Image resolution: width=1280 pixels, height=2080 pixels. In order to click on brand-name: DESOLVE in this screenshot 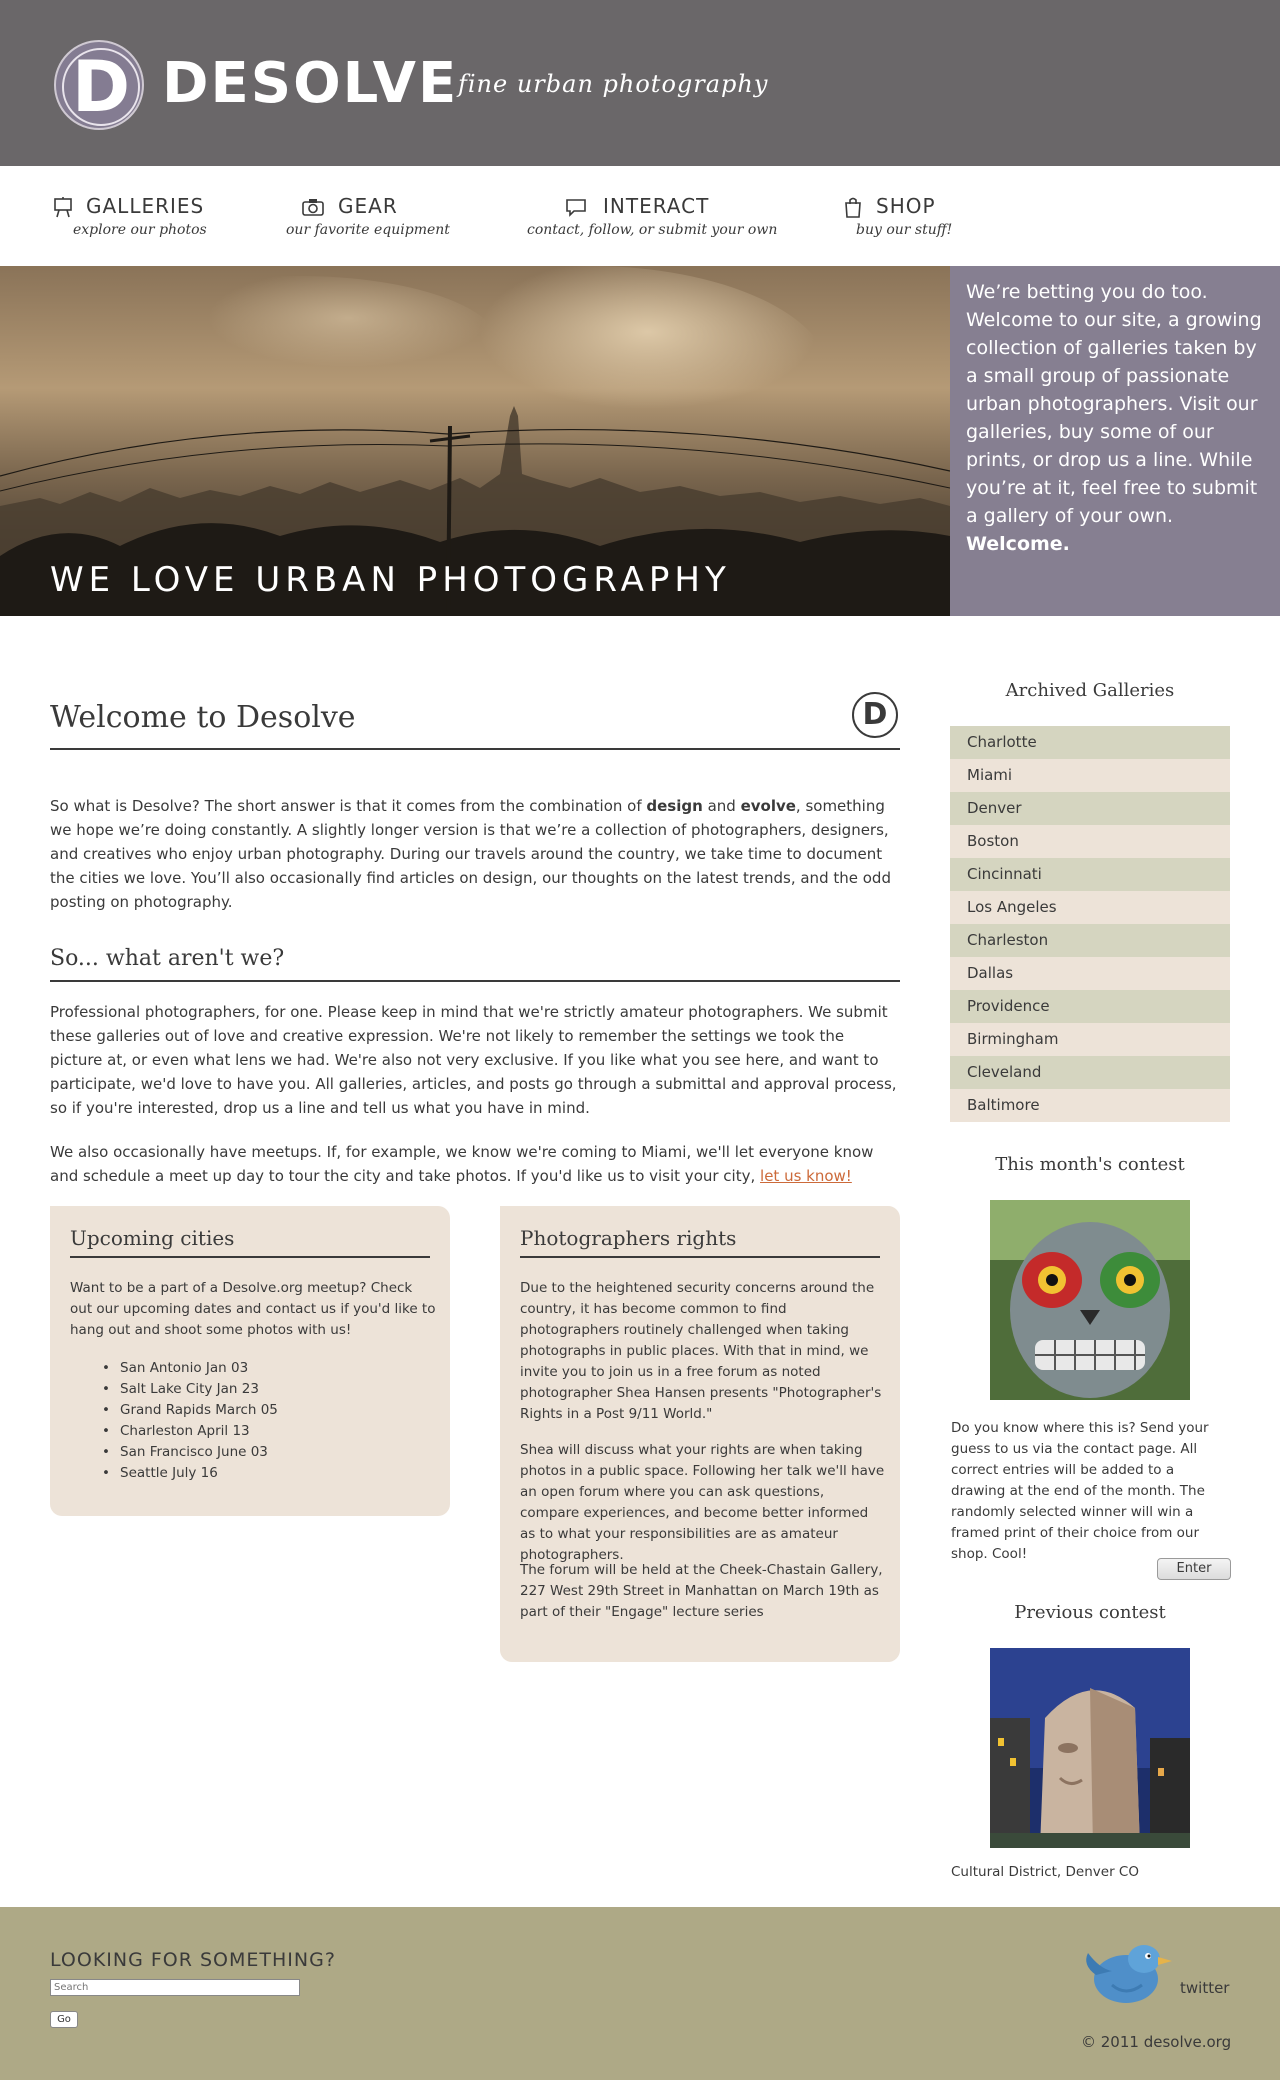, I will do `click(310, 84)`.